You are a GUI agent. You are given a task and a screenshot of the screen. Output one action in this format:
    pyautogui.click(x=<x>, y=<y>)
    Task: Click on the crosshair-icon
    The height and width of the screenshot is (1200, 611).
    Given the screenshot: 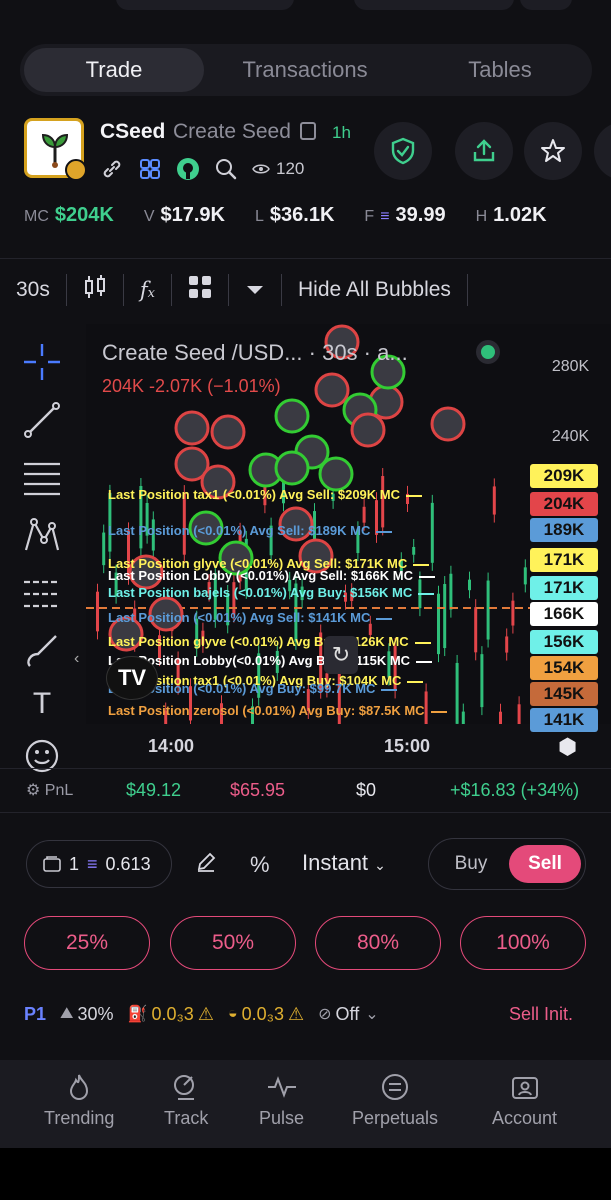 What is the action you would take?
    pyautogui.click(x=42, y=362)
    